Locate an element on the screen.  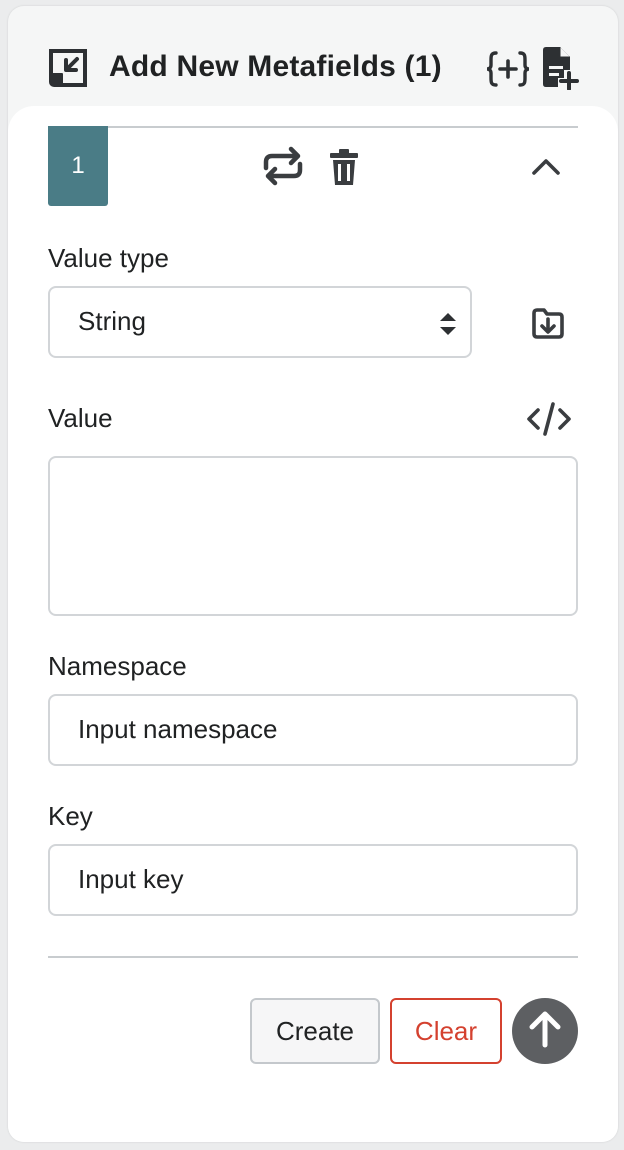
panel-header: Add New Metafields (1) is located at coordinates (313, 58).